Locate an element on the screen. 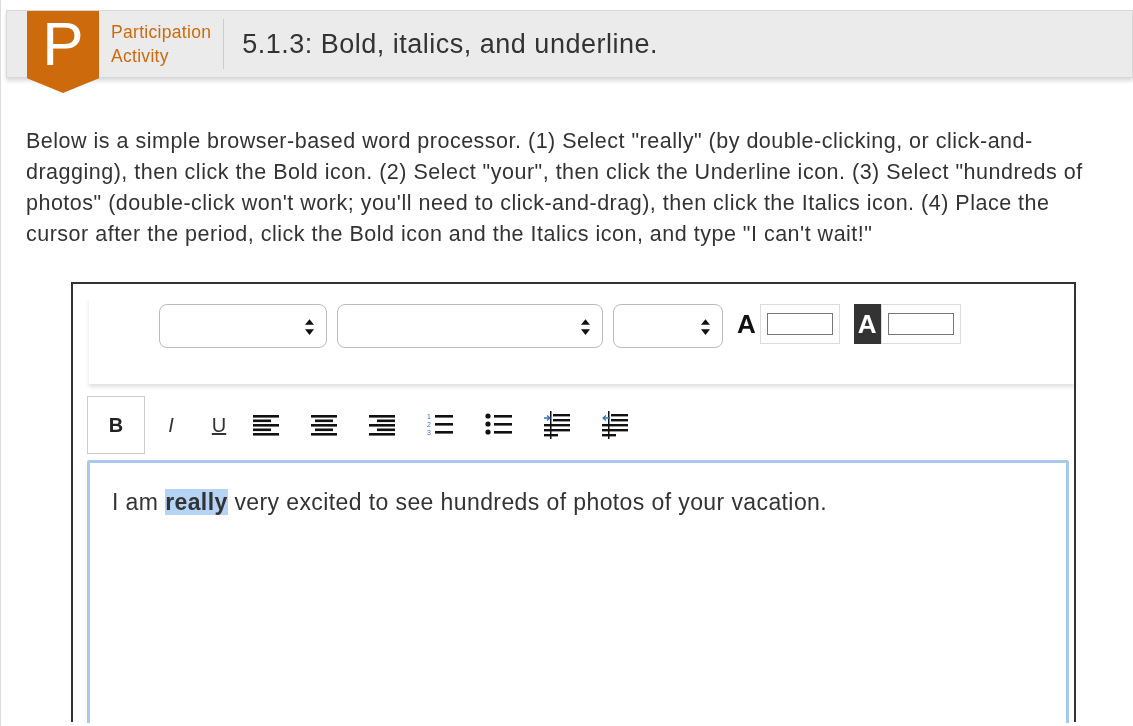  activity-type-label: Activity is located at coordinates (140, 56).